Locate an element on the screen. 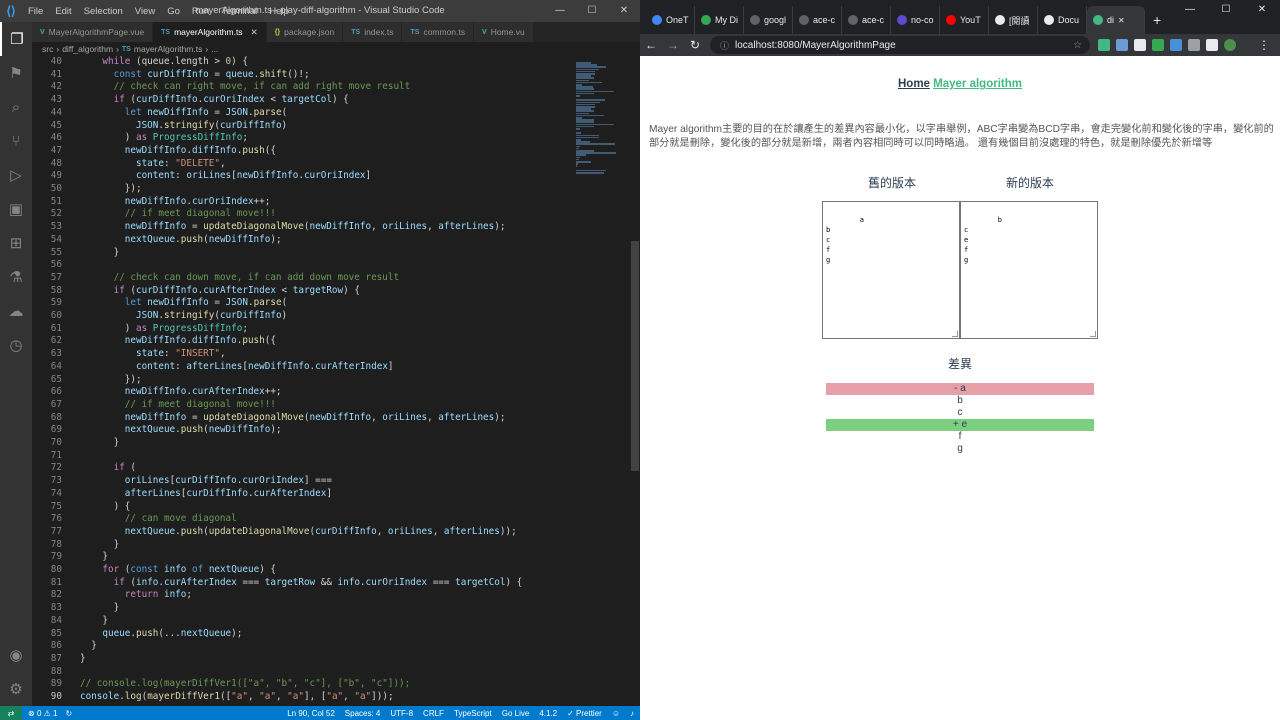 This screenshot has height=720, width=1280. menu-edit: Edit is located at coordinates (63, 11).